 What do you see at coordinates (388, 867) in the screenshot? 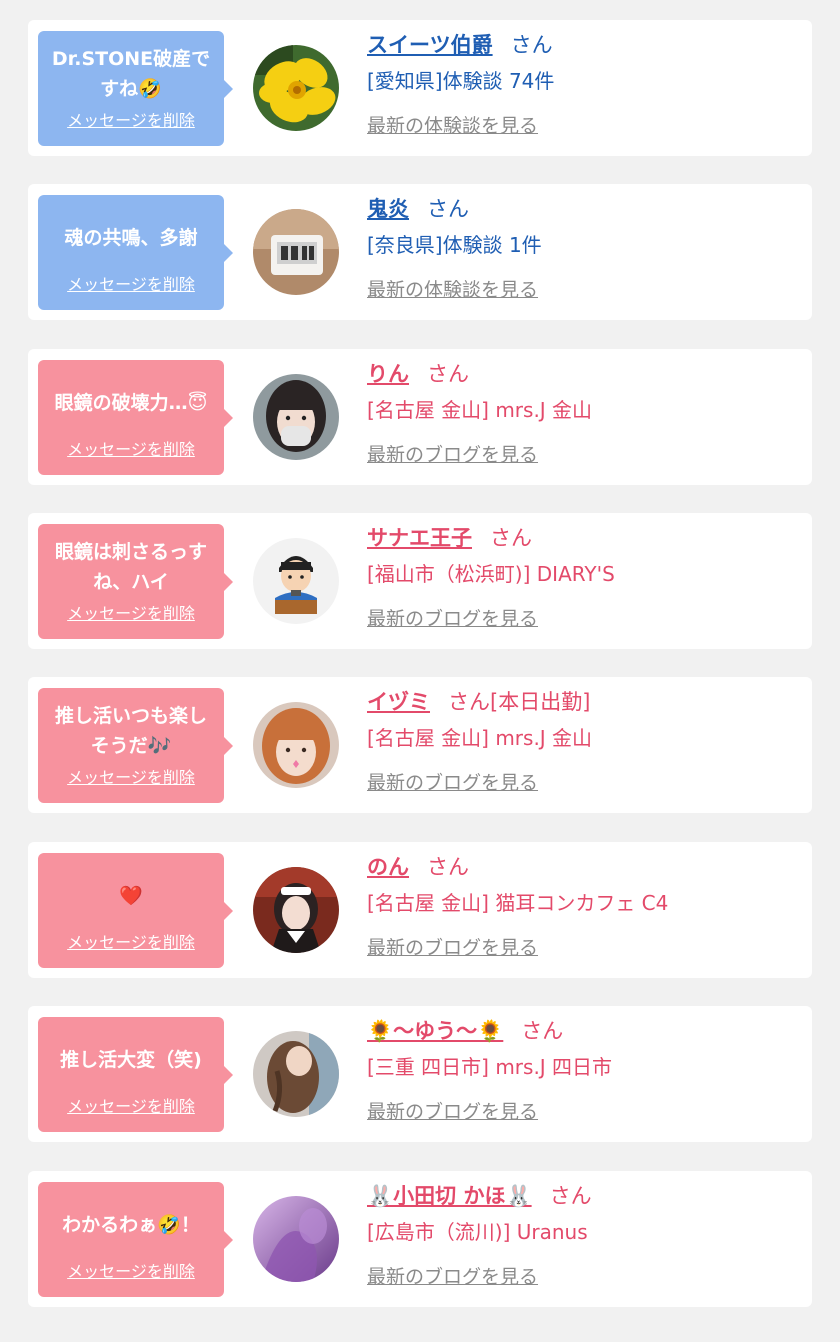
I see `sender-name-link: のん` at bounding box center [388, 867].